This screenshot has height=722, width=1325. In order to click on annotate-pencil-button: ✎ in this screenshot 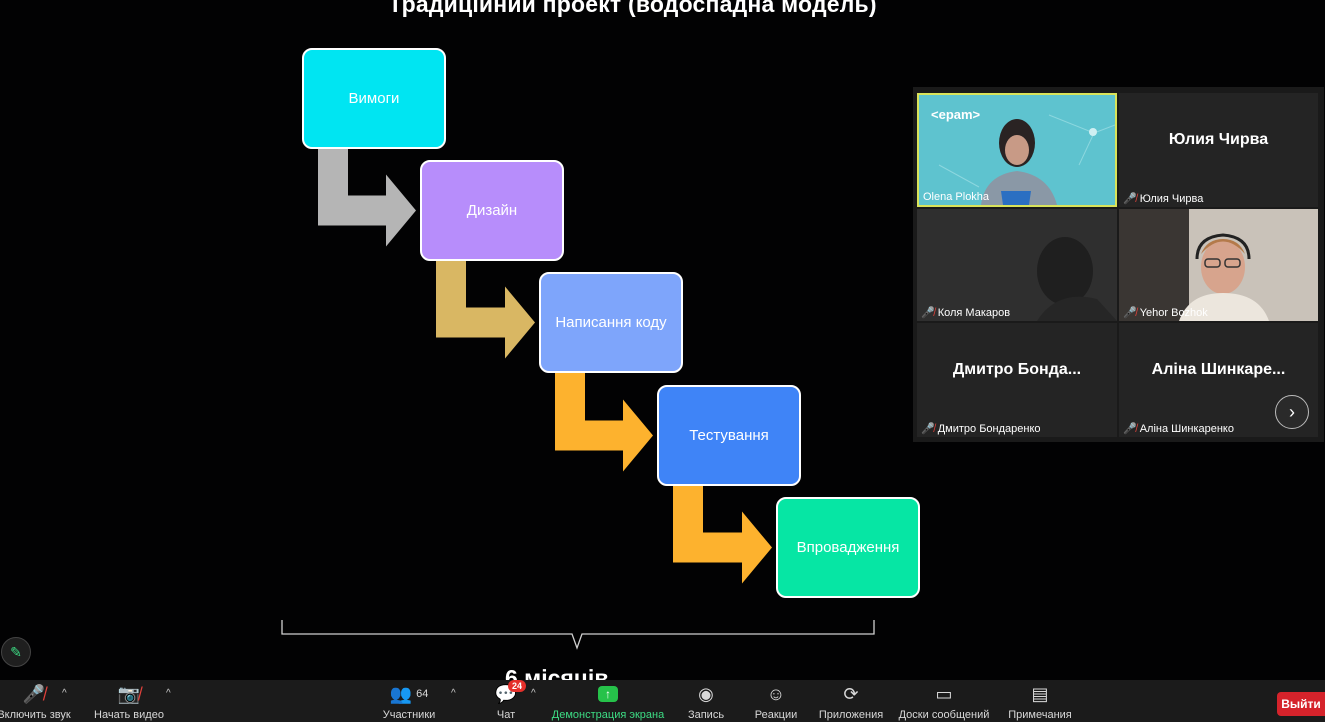, I will do `click(16, 652)`.